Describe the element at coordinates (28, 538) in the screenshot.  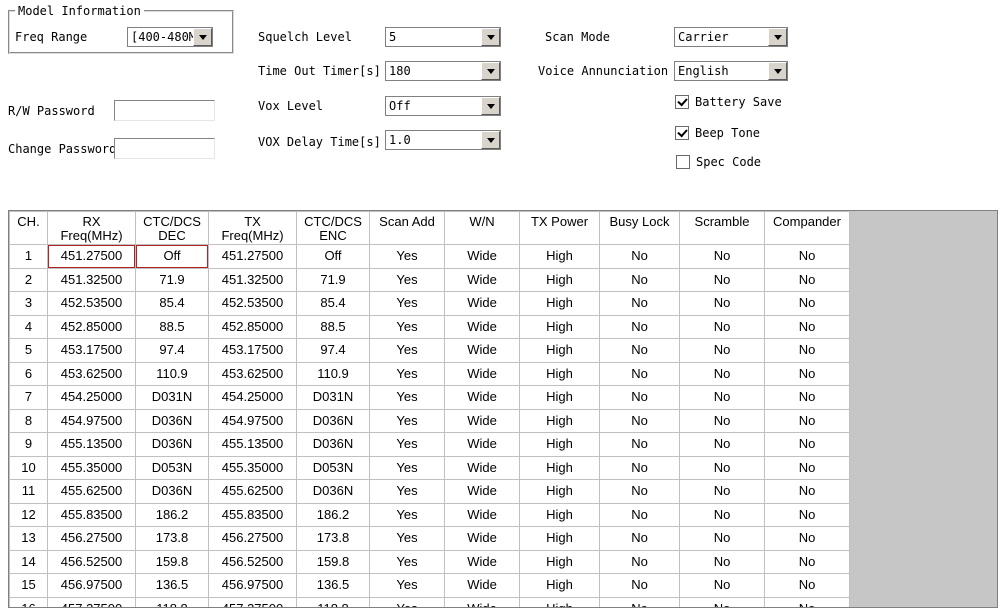
I see `row-header: 13` at that location.